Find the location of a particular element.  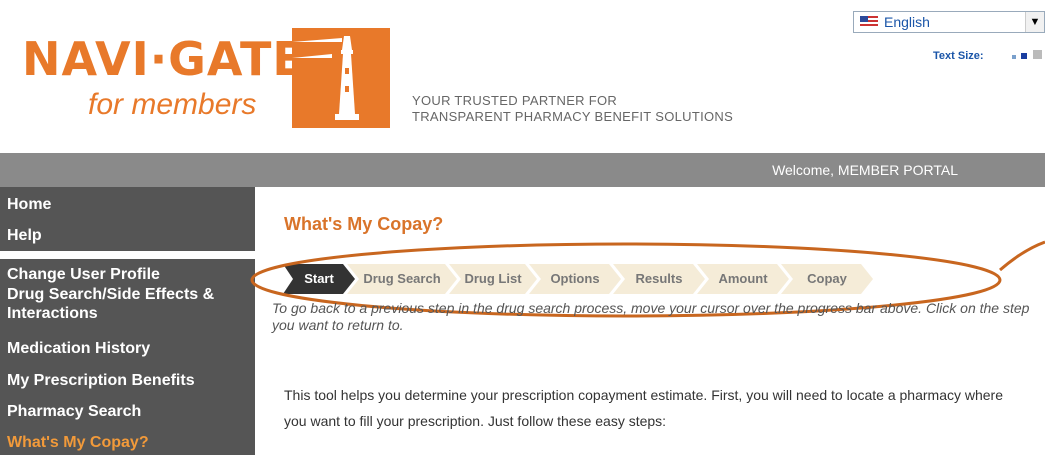

chevron-down-icon: ▼ is located at coordinates (1034, 22).